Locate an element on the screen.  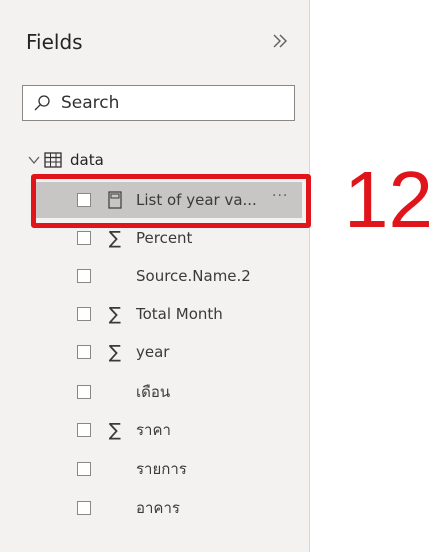
table-name: data is located at coordinates (87, 160).